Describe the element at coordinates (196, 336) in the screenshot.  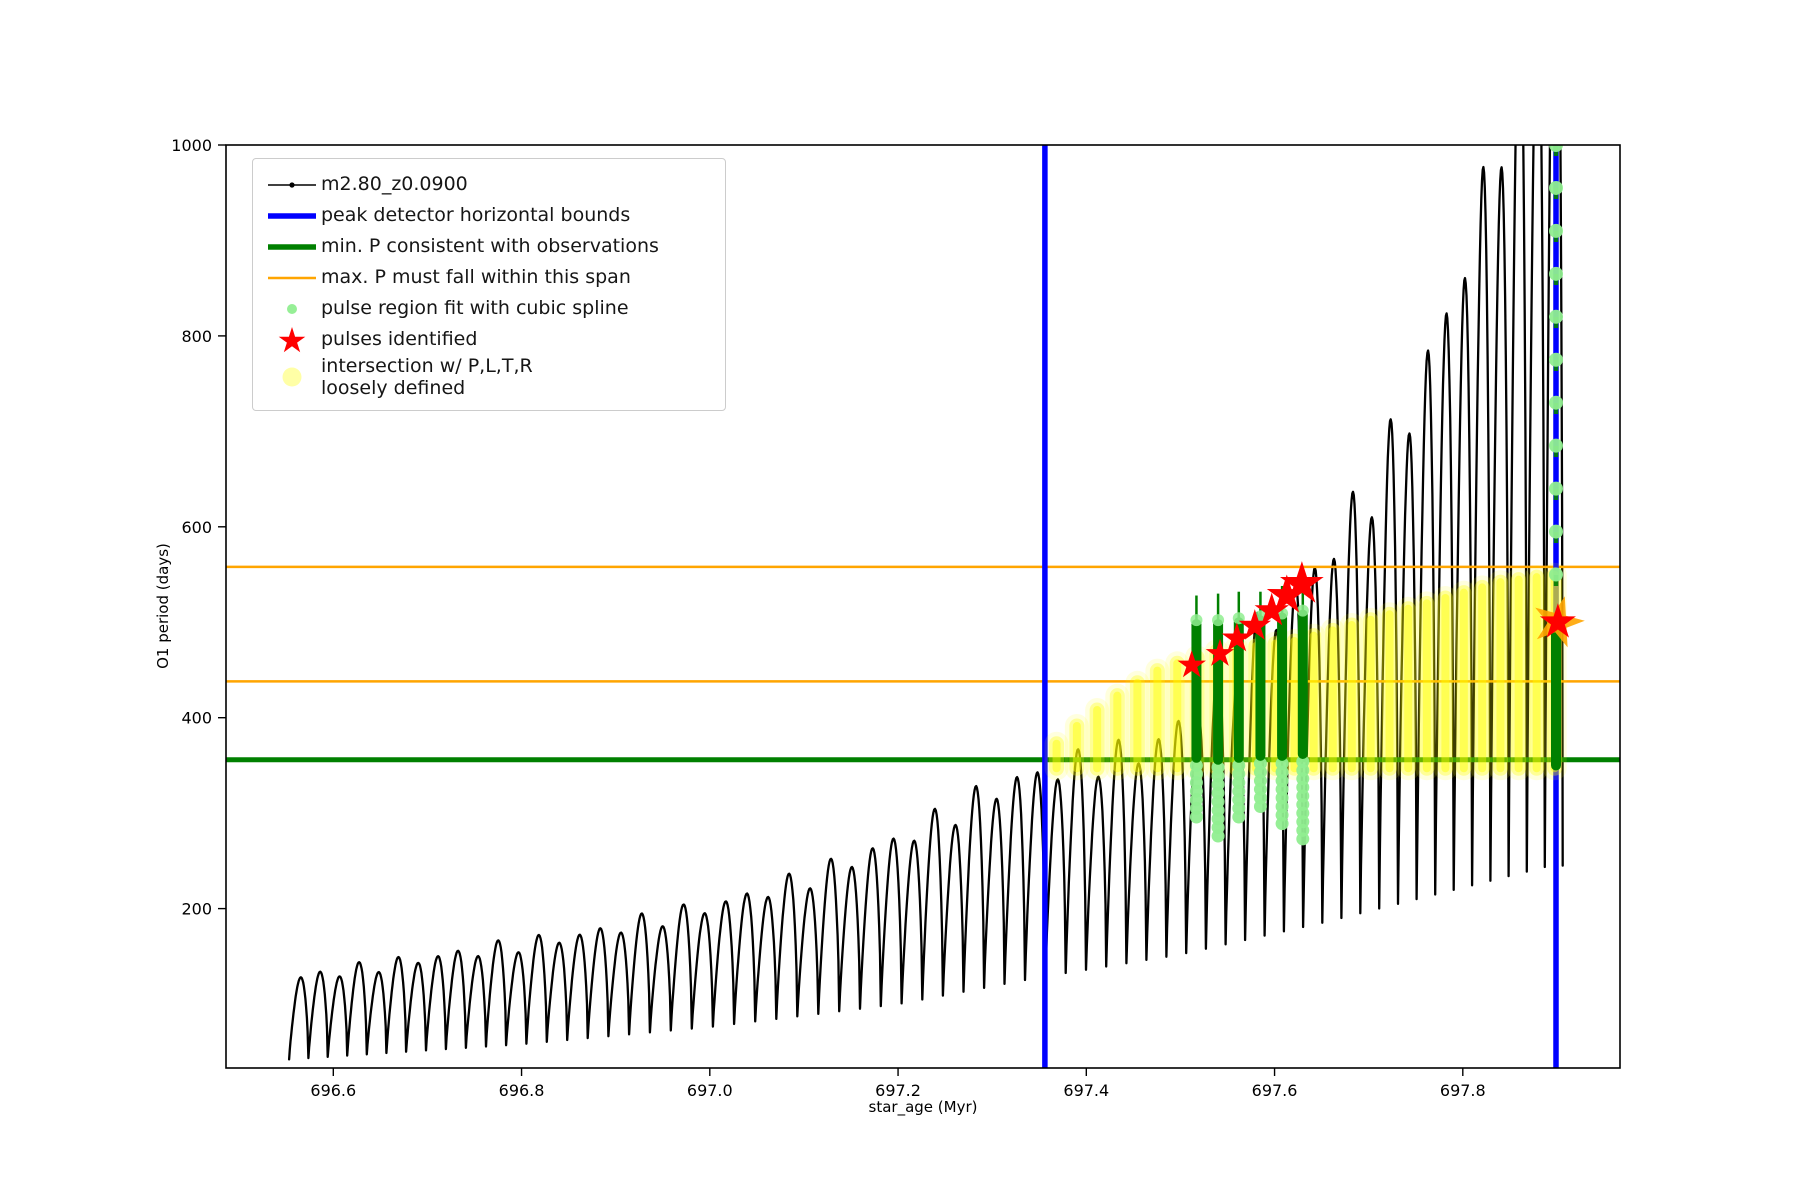
I see `y-tick-label: 800` at that location.